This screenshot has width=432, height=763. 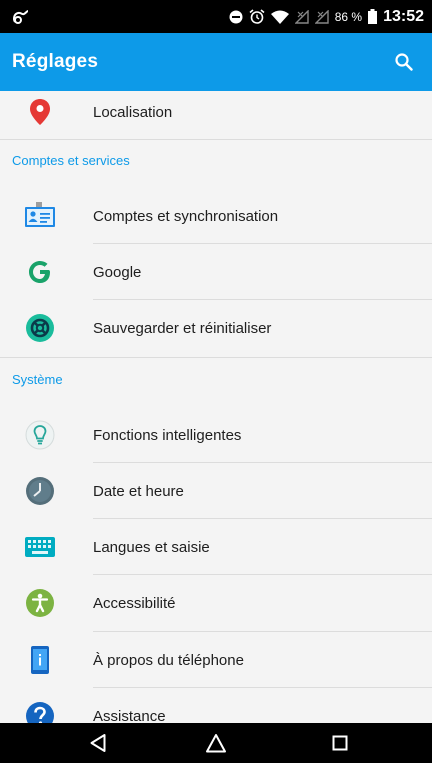 I want to click on list-item-langues-saisie: Langues et saisie, so click(x=216, y=547).